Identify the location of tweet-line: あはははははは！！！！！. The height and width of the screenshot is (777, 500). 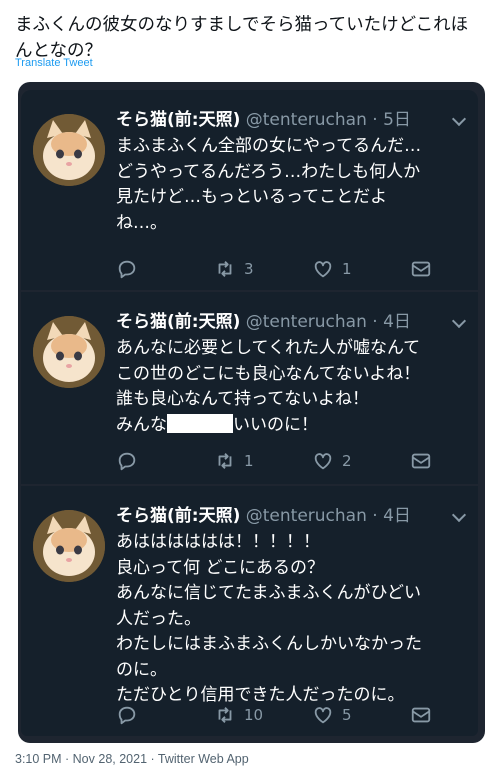
(218, 542).